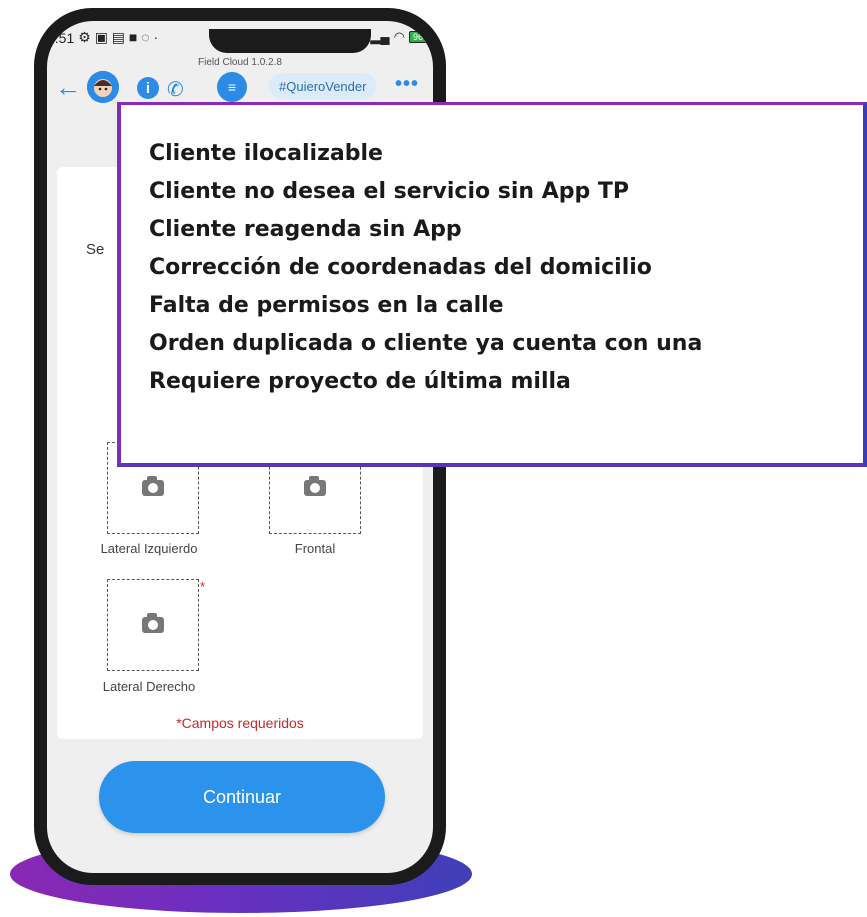 This screenshot has width=867, height=917. Describe the element at coordinates (506, 230) in the screenshot. I see `reason-item: Cliente reagenda sin App` at that location.